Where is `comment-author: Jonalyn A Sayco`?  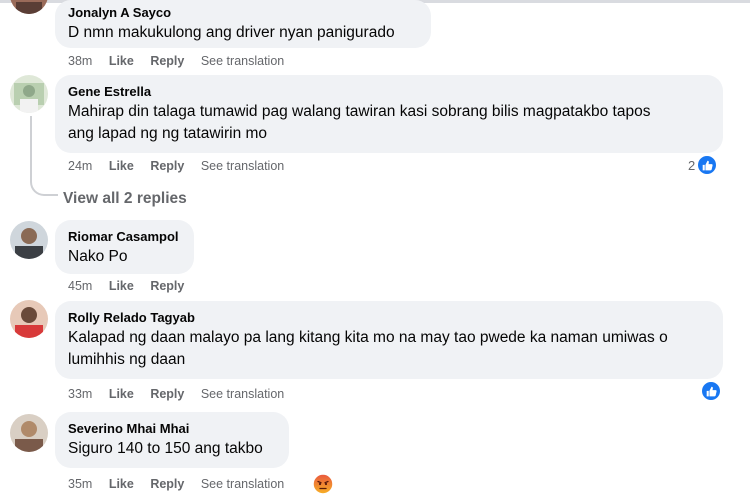 comment-author: Jonalyn A Sayco is located at coordinates (243, 13).